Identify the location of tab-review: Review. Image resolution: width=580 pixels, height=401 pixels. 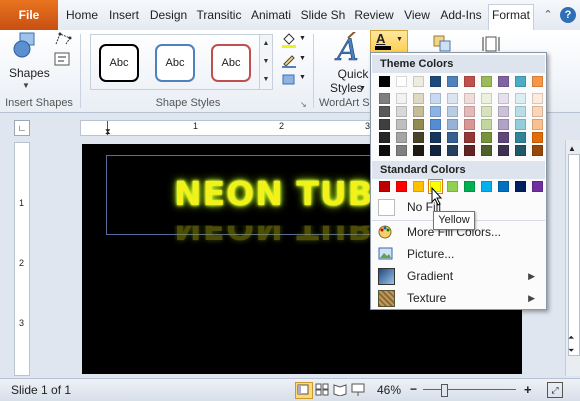
(374, 15).